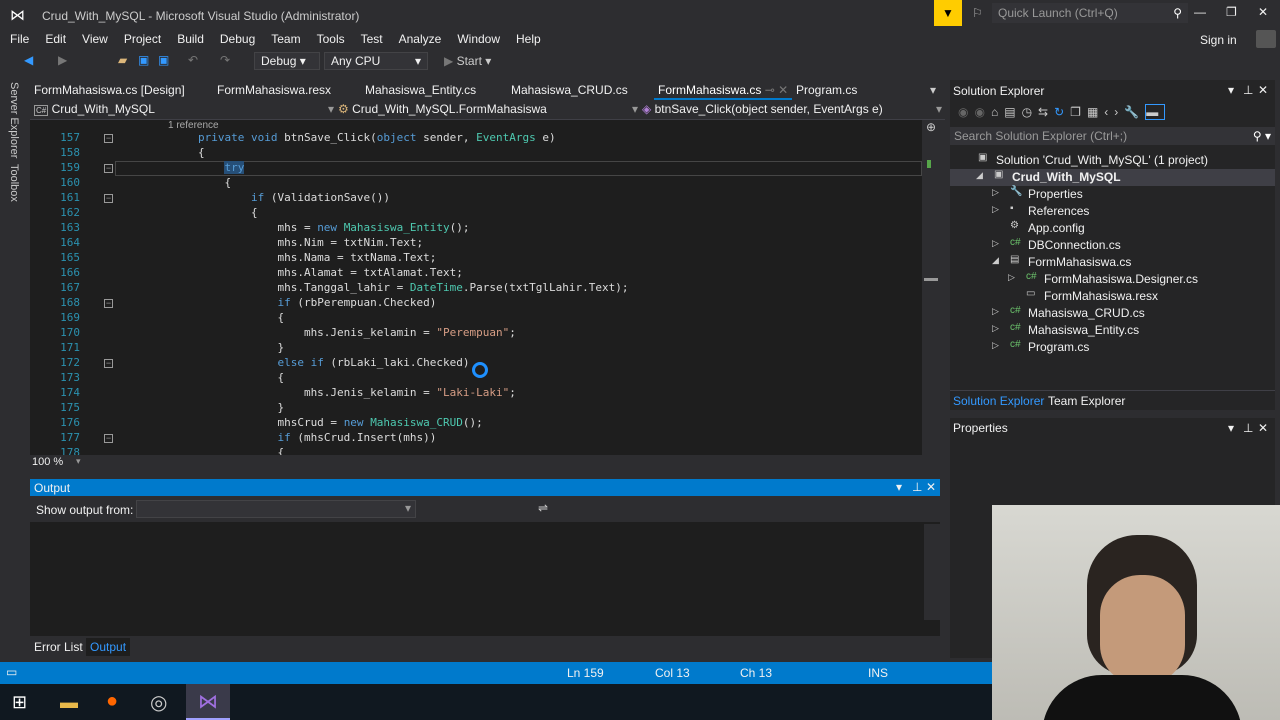 The image size is (1280, 720). Describe the element at coordinates (1030, 112) in the screenshot. I see `pending-changes-icon: ◷` at that location.